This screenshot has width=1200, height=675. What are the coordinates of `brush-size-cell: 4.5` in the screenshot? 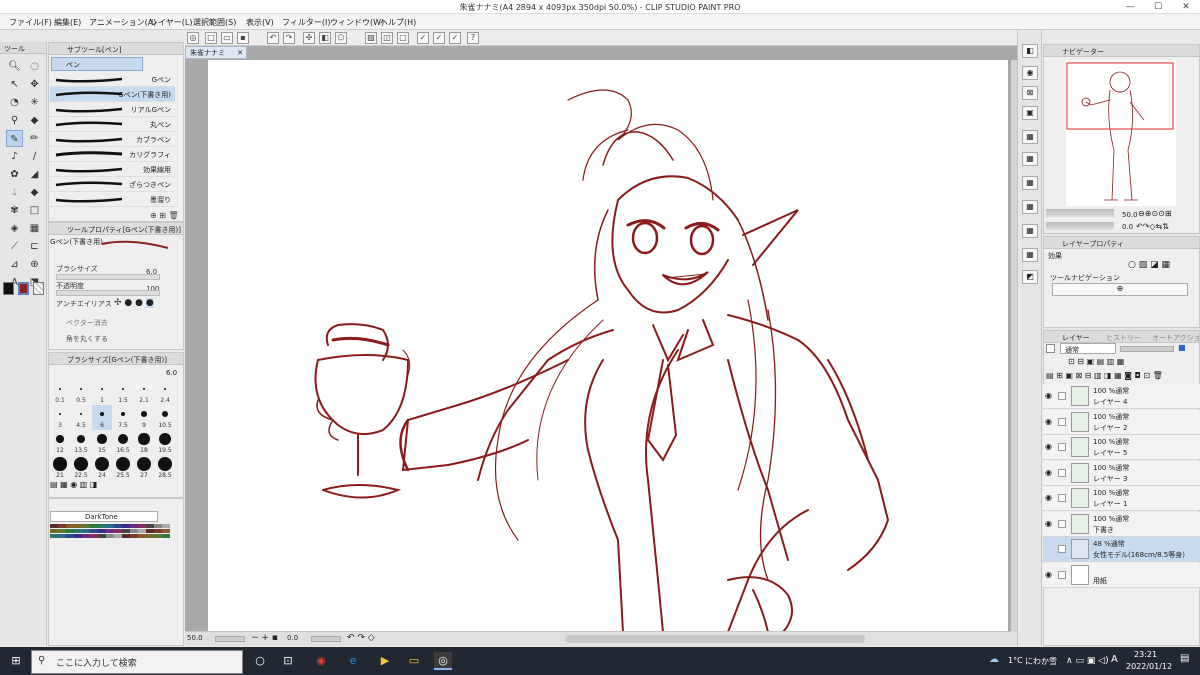 It's located at (81, 417).